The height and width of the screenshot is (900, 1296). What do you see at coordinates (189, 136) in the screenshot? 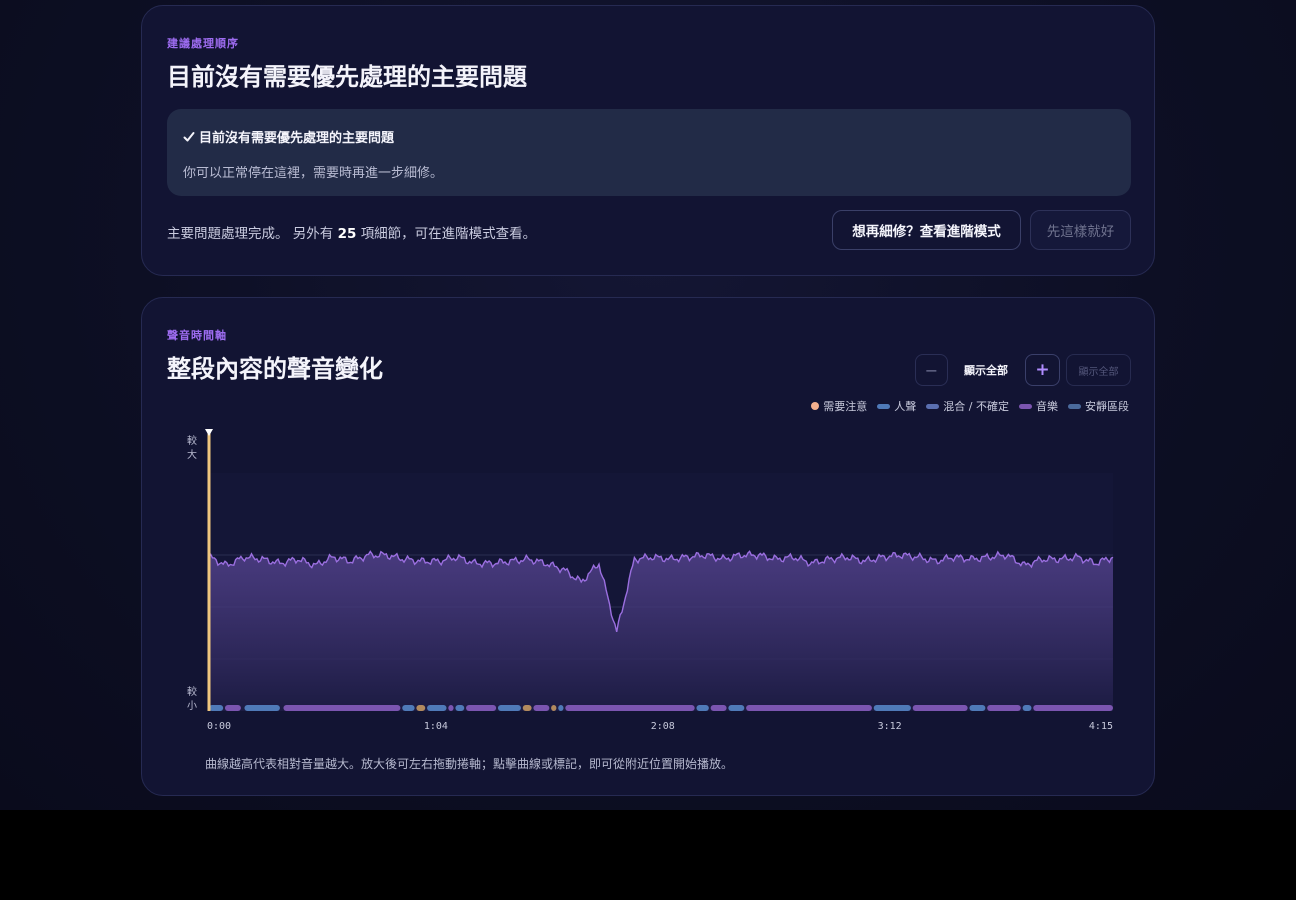
I see `check-icon` at bounding box center [189, 136].